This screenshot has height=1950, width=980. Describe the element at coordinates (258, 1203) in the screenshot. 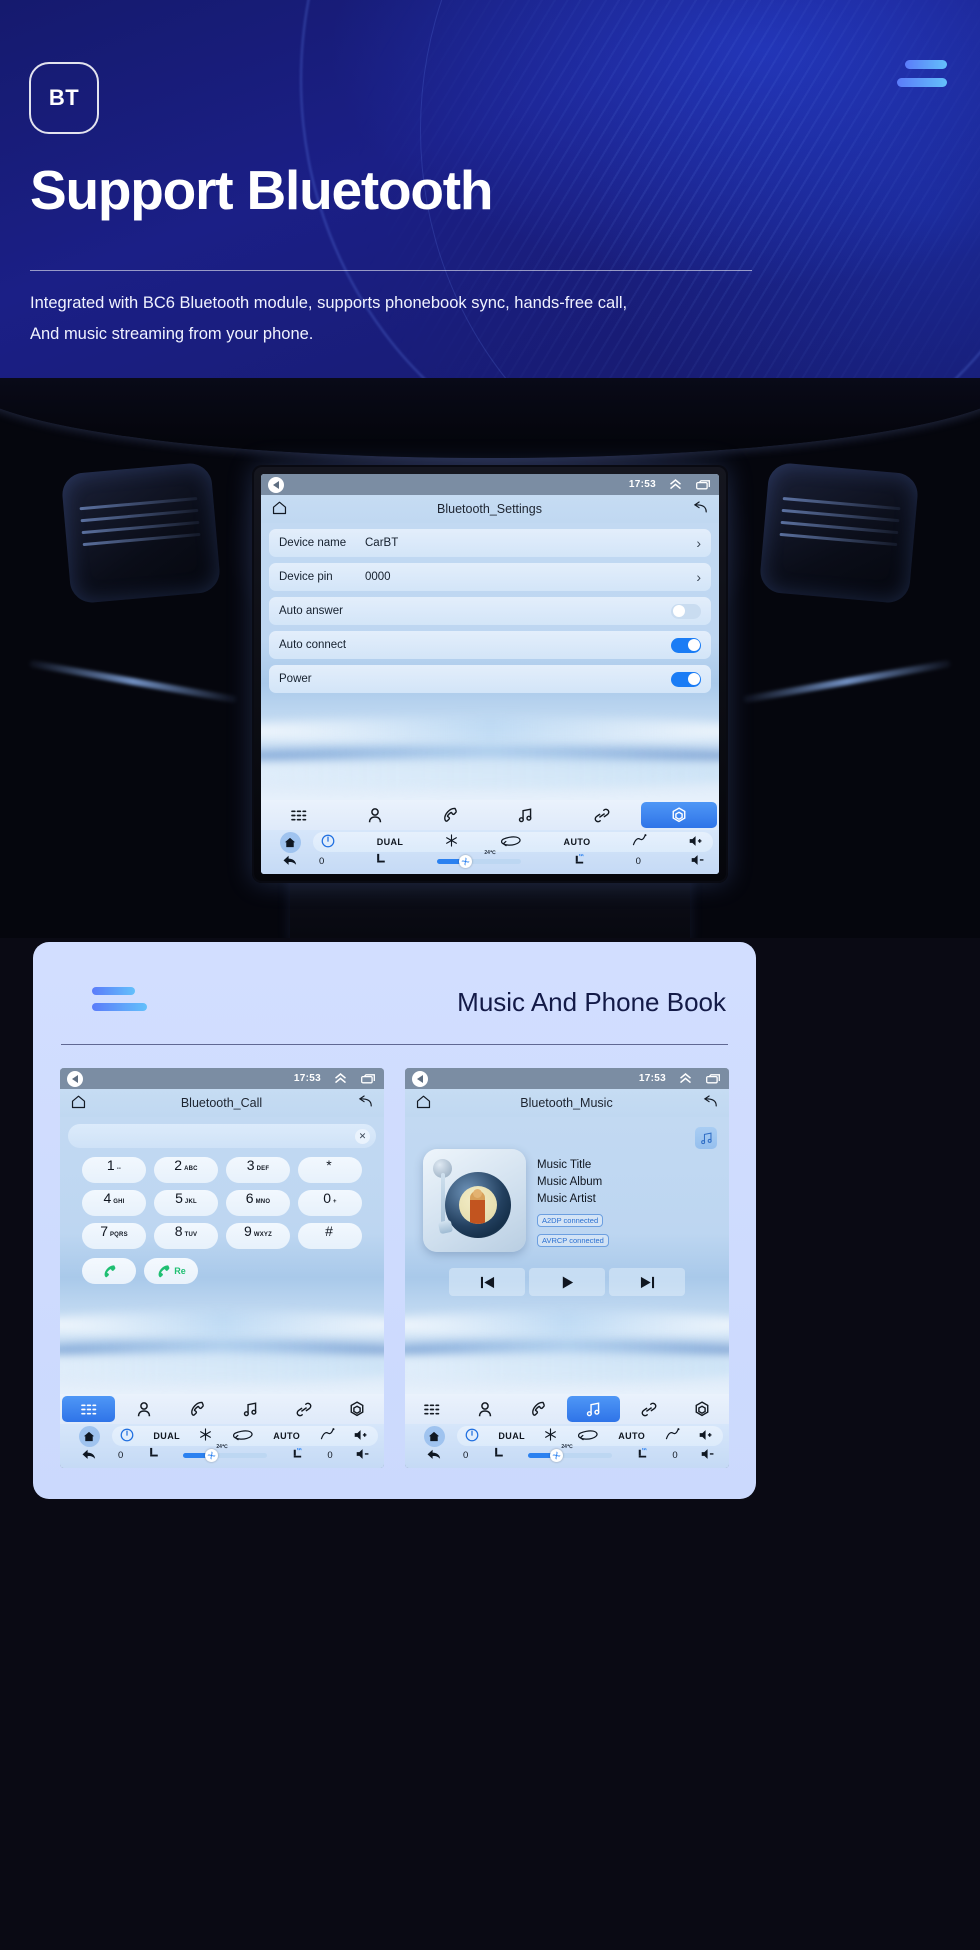

I see `dialpad-key-6: 6 MNO` at that location.